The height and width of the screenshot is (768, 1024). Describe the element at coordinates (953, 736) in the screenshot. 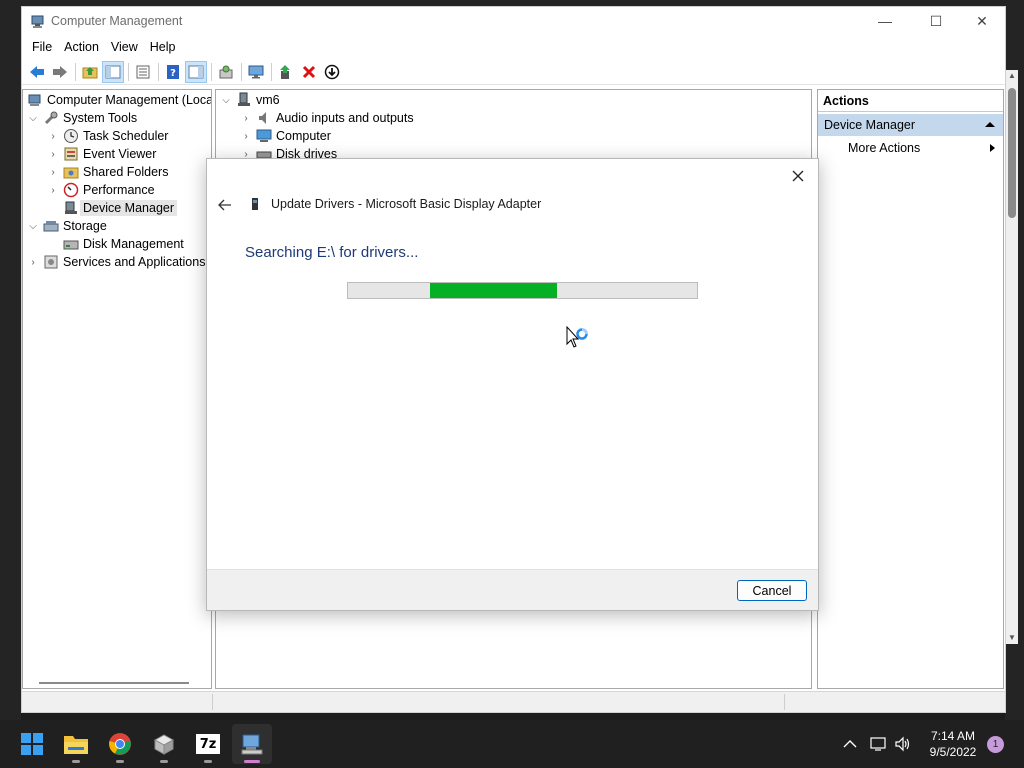

I see `clock-time: 7:14 AM` at that location.